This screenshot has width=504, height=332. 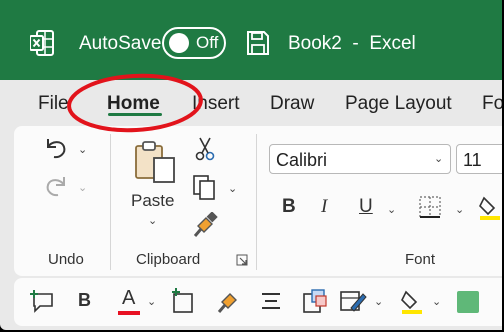 I want to click on clipboard-group-label: Clipboard, so click(x=168, y=259).